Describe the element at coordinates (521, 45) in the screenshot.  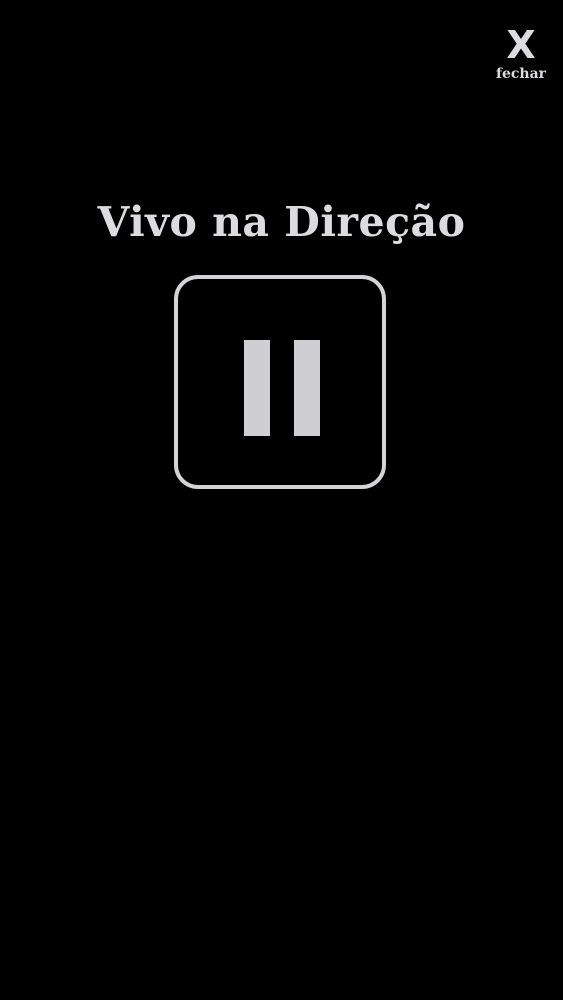
I see `close-x-icon: X` at that location.